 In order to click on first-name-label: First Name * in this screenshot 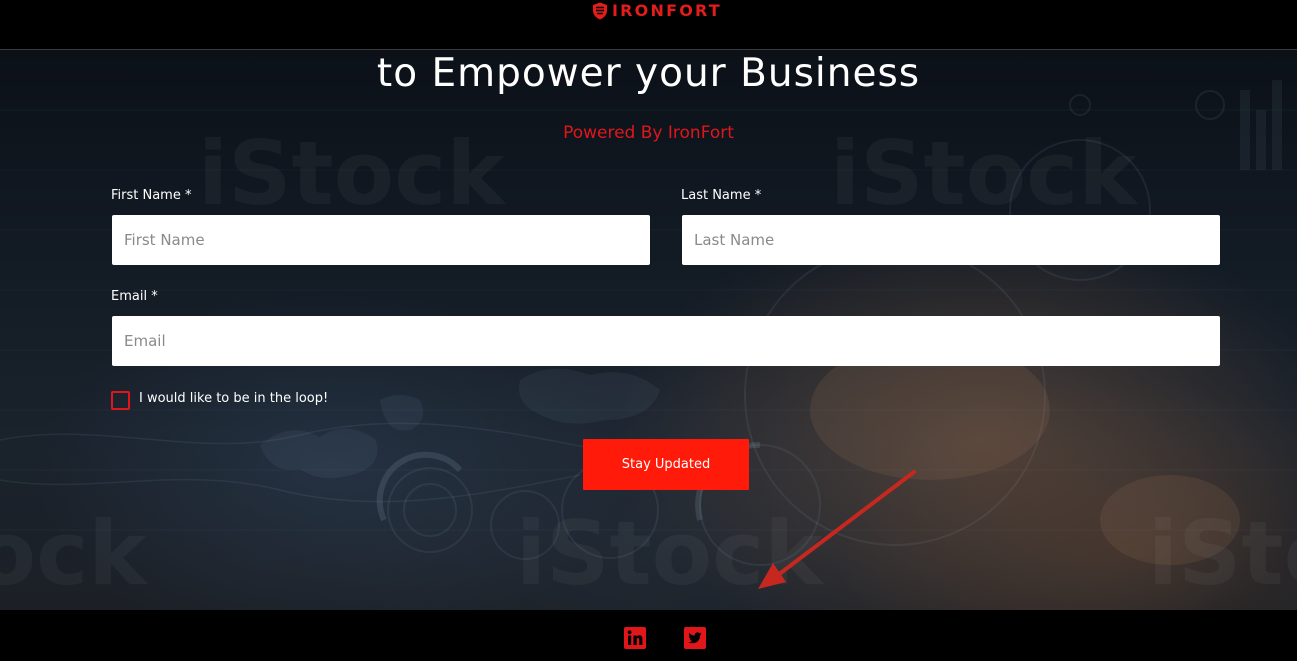, I will do `click(151, 195)`.